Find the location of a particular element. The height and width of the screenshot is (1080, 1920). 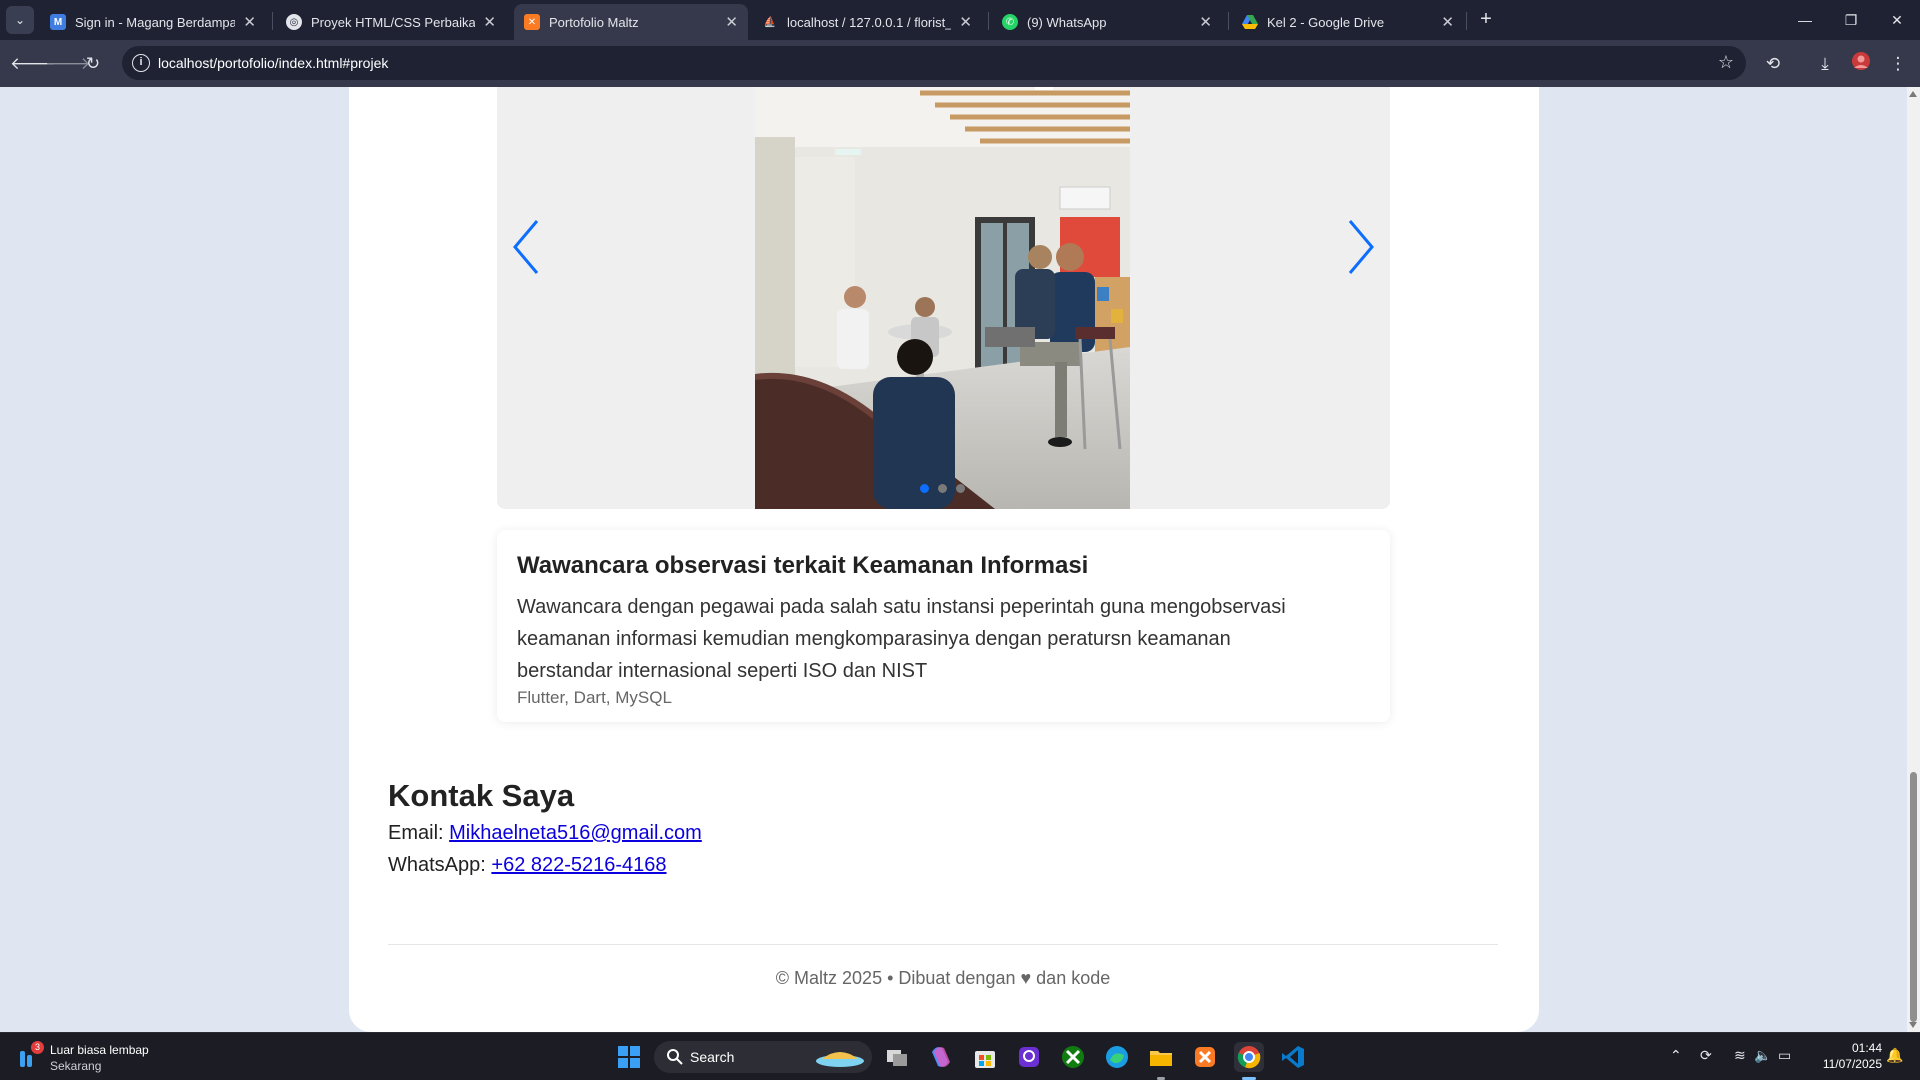

email-label: Email: is located at coordinates (416, 833).